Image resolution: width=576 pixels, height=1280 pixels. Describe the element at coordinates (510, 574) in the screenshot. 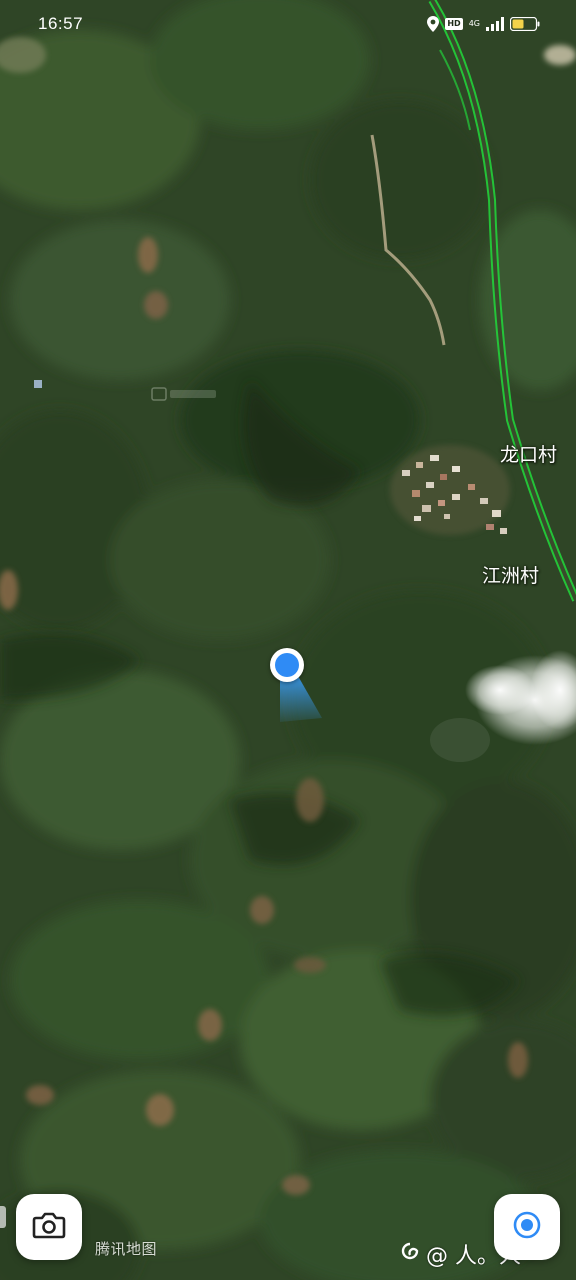

I see `place-label-jiangzhou: 江洲村` at that location.